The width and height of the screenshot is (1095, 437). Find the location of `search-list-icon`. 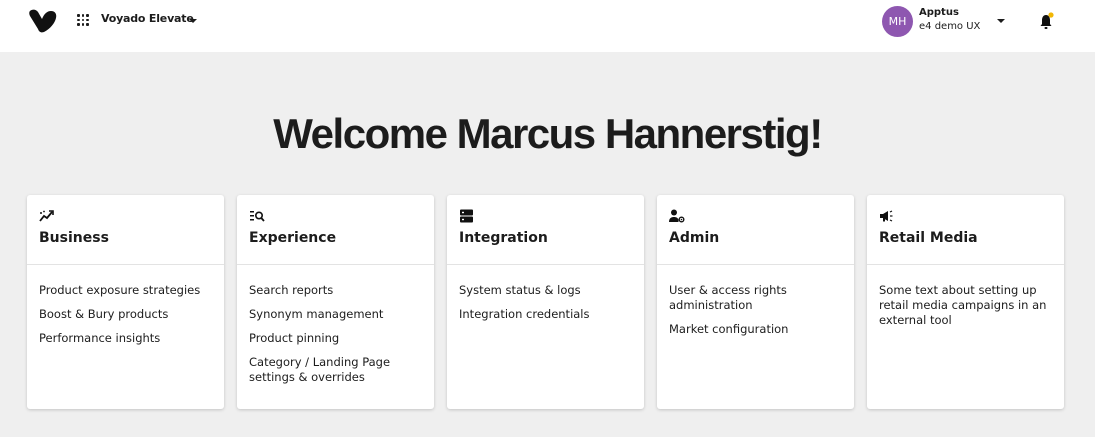

search-list-icon is located at coordinates (257, 216).